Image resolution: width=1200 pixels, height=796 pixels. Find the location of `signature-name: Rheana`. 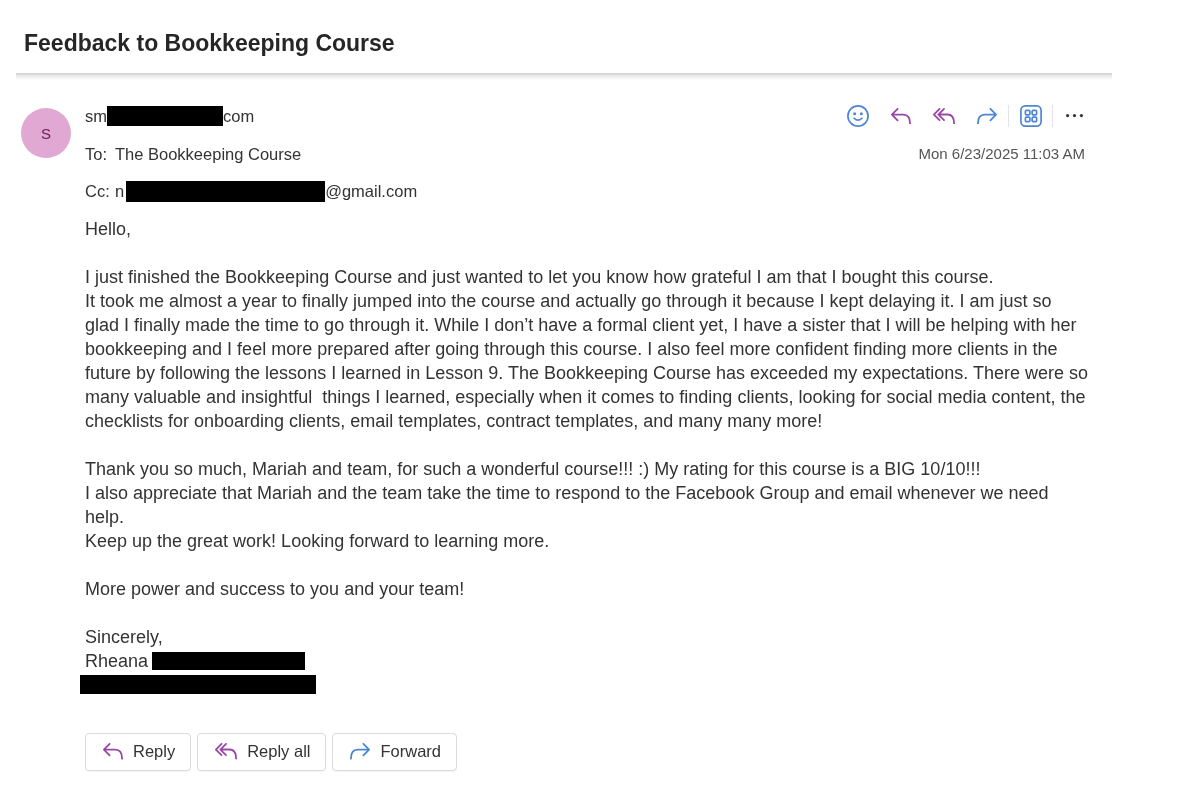

signature-name: Rheana is located at coordinates (117, 661).